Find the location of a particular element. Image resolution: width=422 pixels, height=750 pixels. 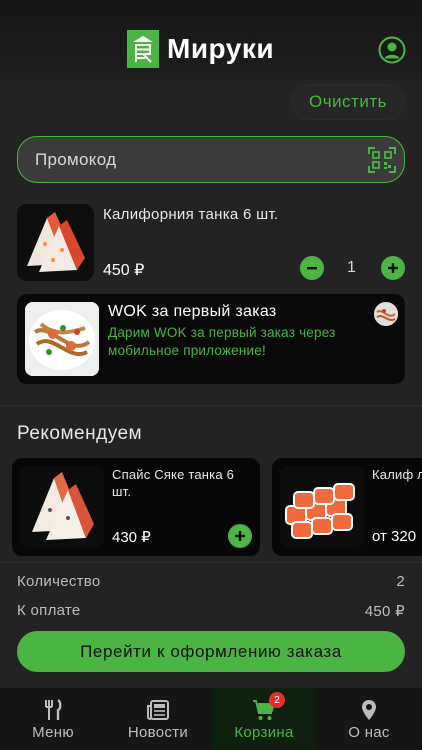

promo-mini-thumbnail is located at coordinates (386, 314).